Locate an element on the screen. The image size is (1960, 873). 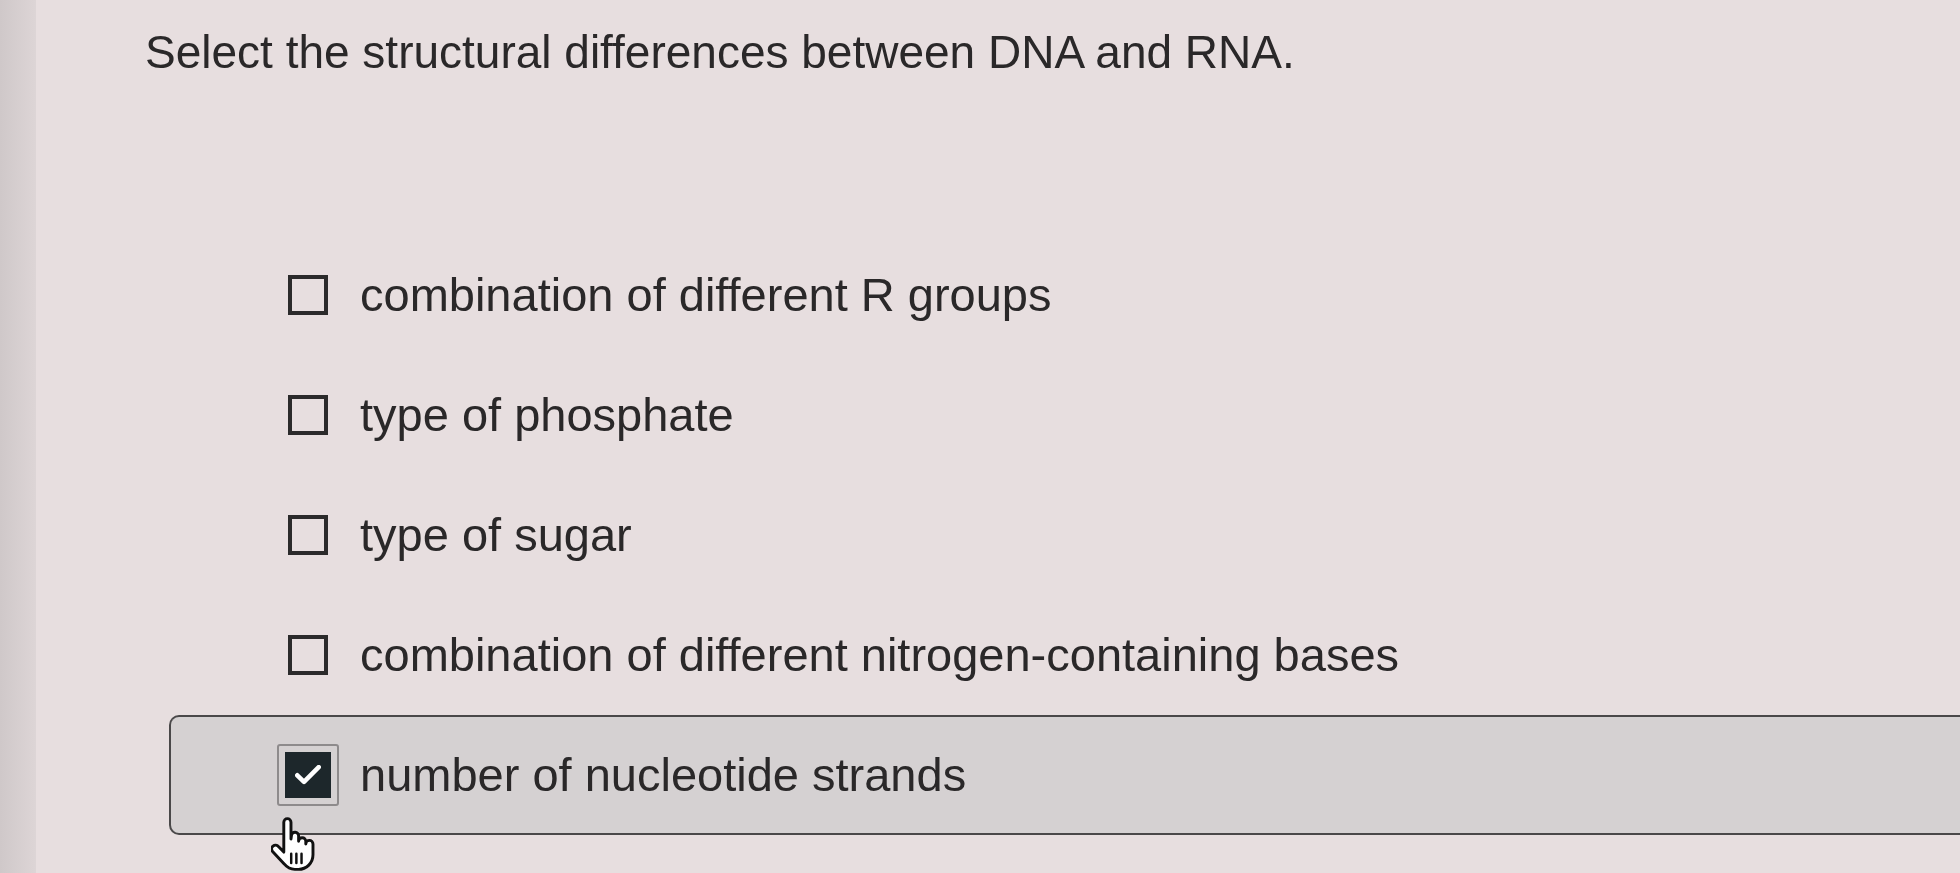
hand-pointer-icon is located at coordinates (293, 844).